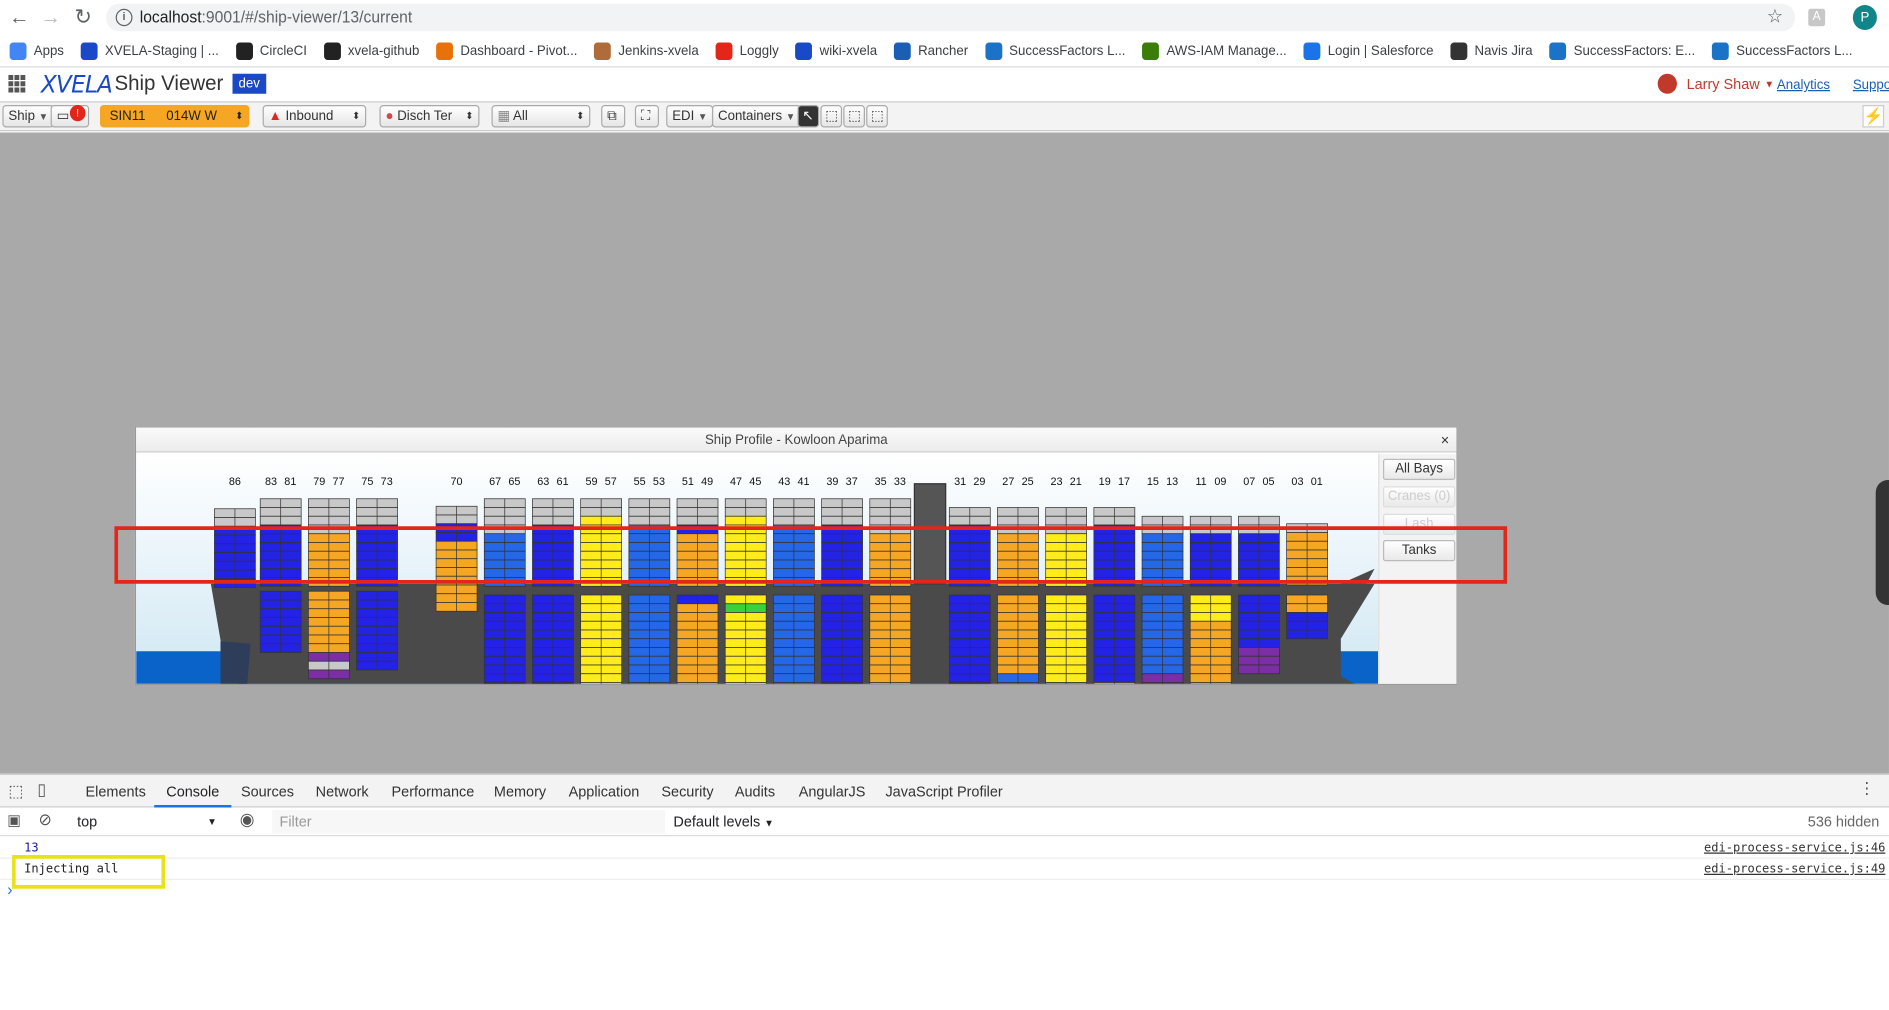 Image resolution: width=1889 pixels, height=1010 pixels. Describe the element at coordinates (271, 51) in the screenshot. I see `bookmark-item: CircleCI` at that location.